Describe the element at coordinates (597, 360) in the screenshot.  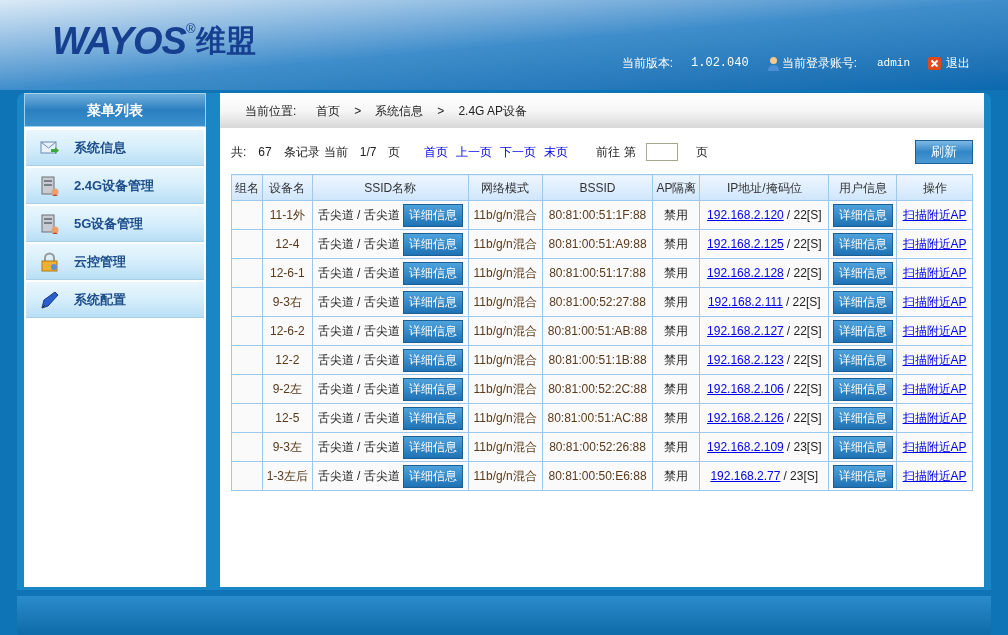
I see `table-cell: 80:81:00:51:1B:88` at that location.